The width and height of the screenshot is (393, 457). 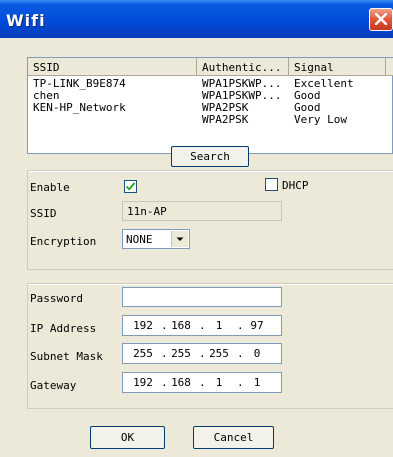 What do you see at coordinates (143, 382) in the screenshot?
I see `gateway-octet: 192` at bounding box center [143, 382].